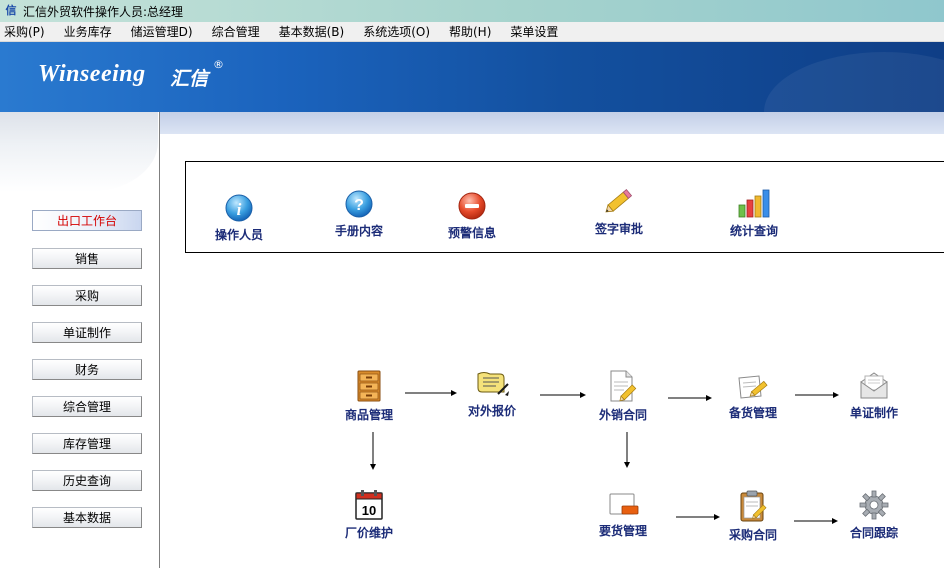 The height and width of the screenshot is (568, 944). I want to click on approval-button: 签字审批, so click(619, 211).